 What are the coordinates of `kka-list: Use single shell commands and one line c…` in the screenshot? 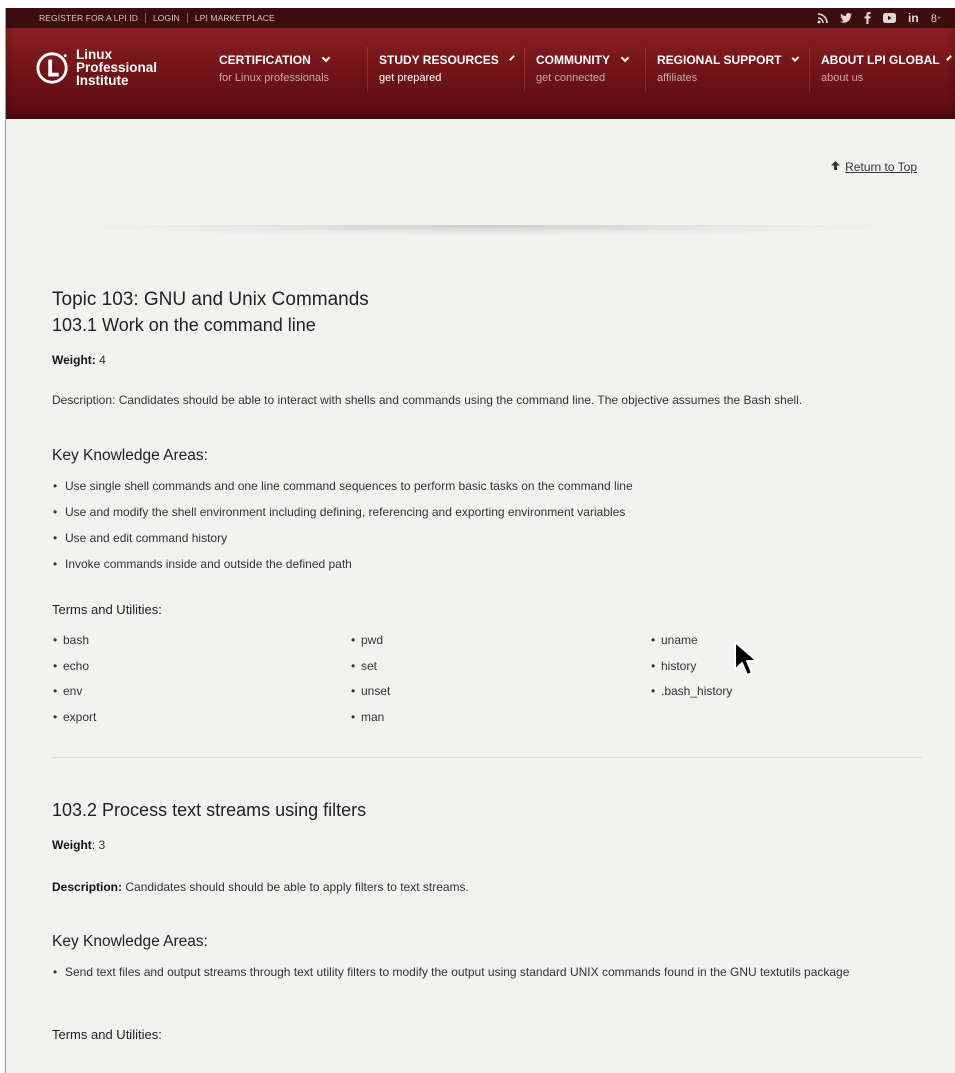 It's located at (487, 525).